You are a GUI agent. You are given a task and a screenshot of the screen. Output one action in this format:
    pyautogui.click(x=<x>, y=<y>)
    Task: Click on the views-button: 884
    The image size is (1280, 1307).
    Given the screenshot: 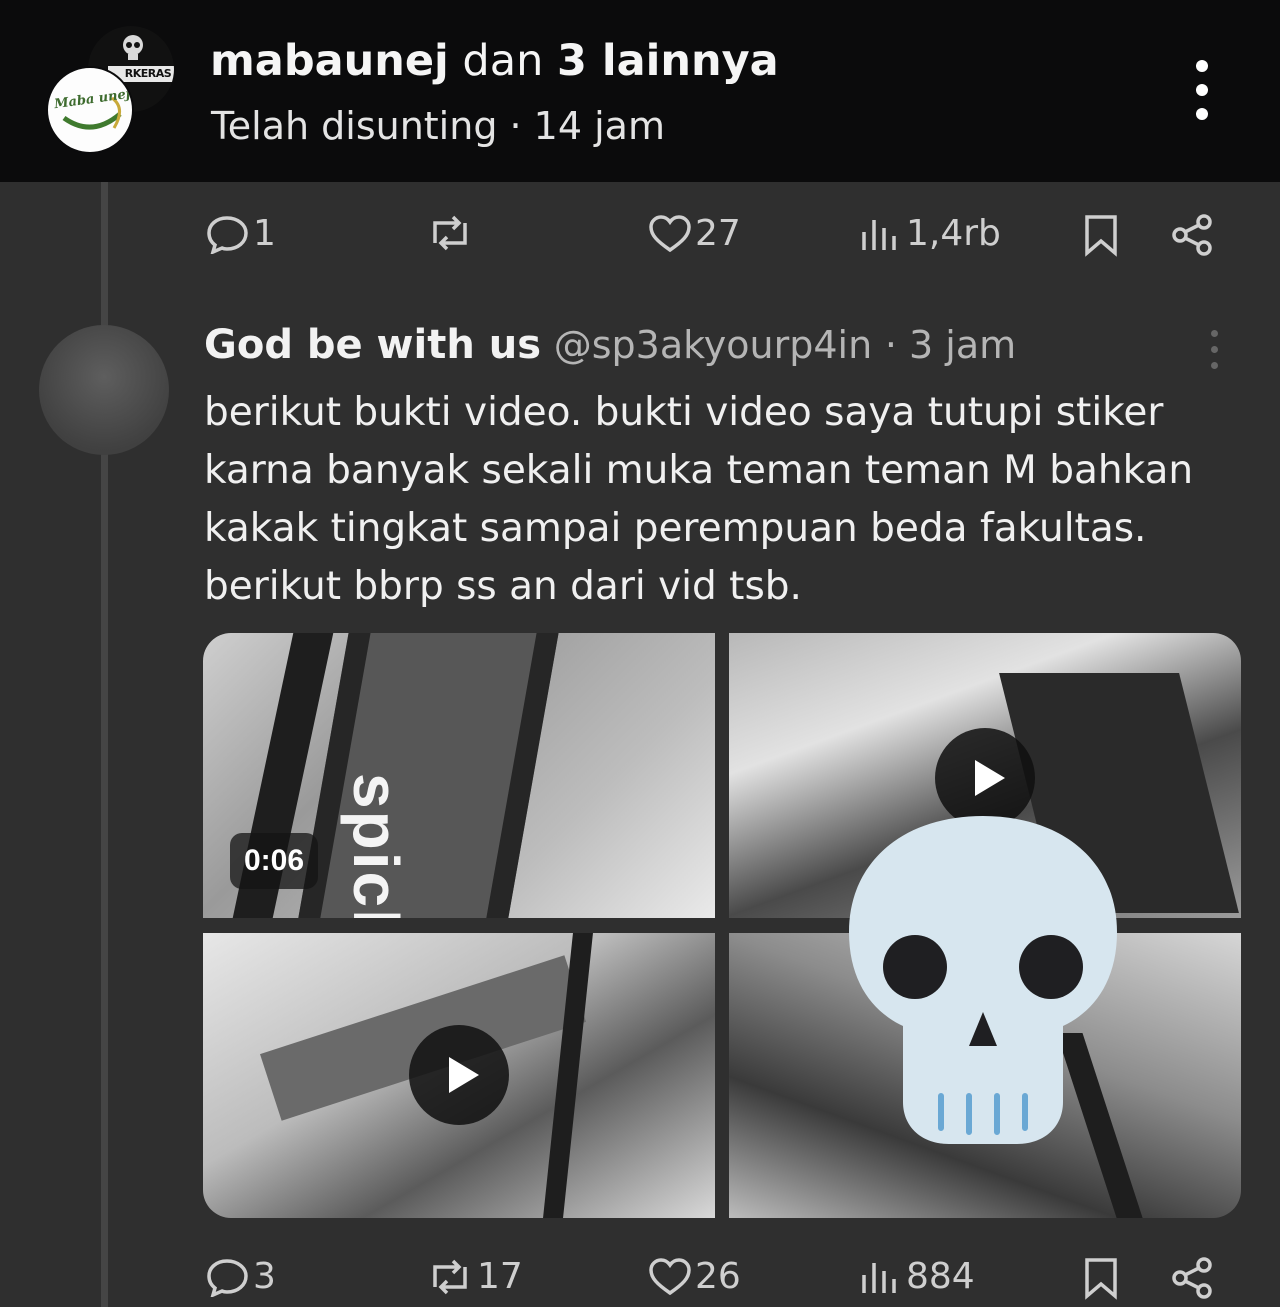 What is the action you would take?
    pyautogui.click(x=916, y=1276)
    